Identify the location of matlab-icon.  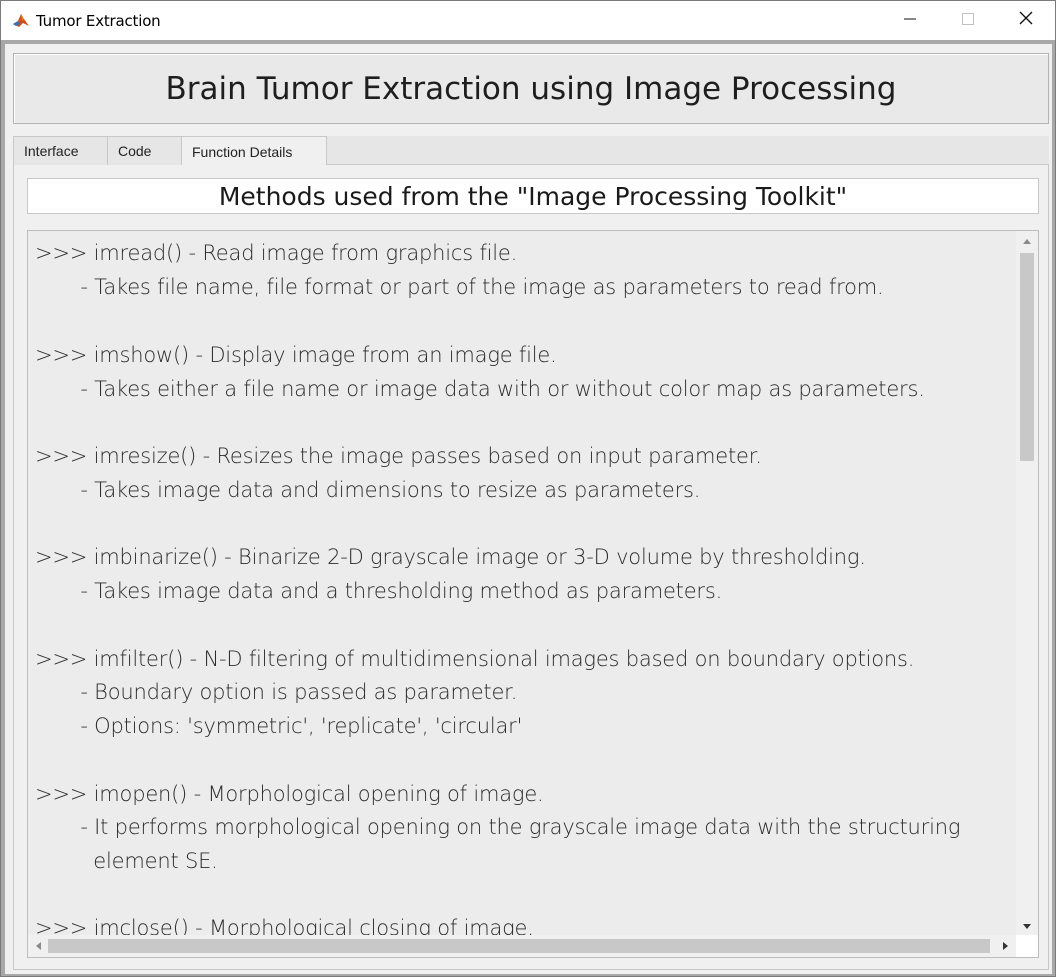
(21, 21).